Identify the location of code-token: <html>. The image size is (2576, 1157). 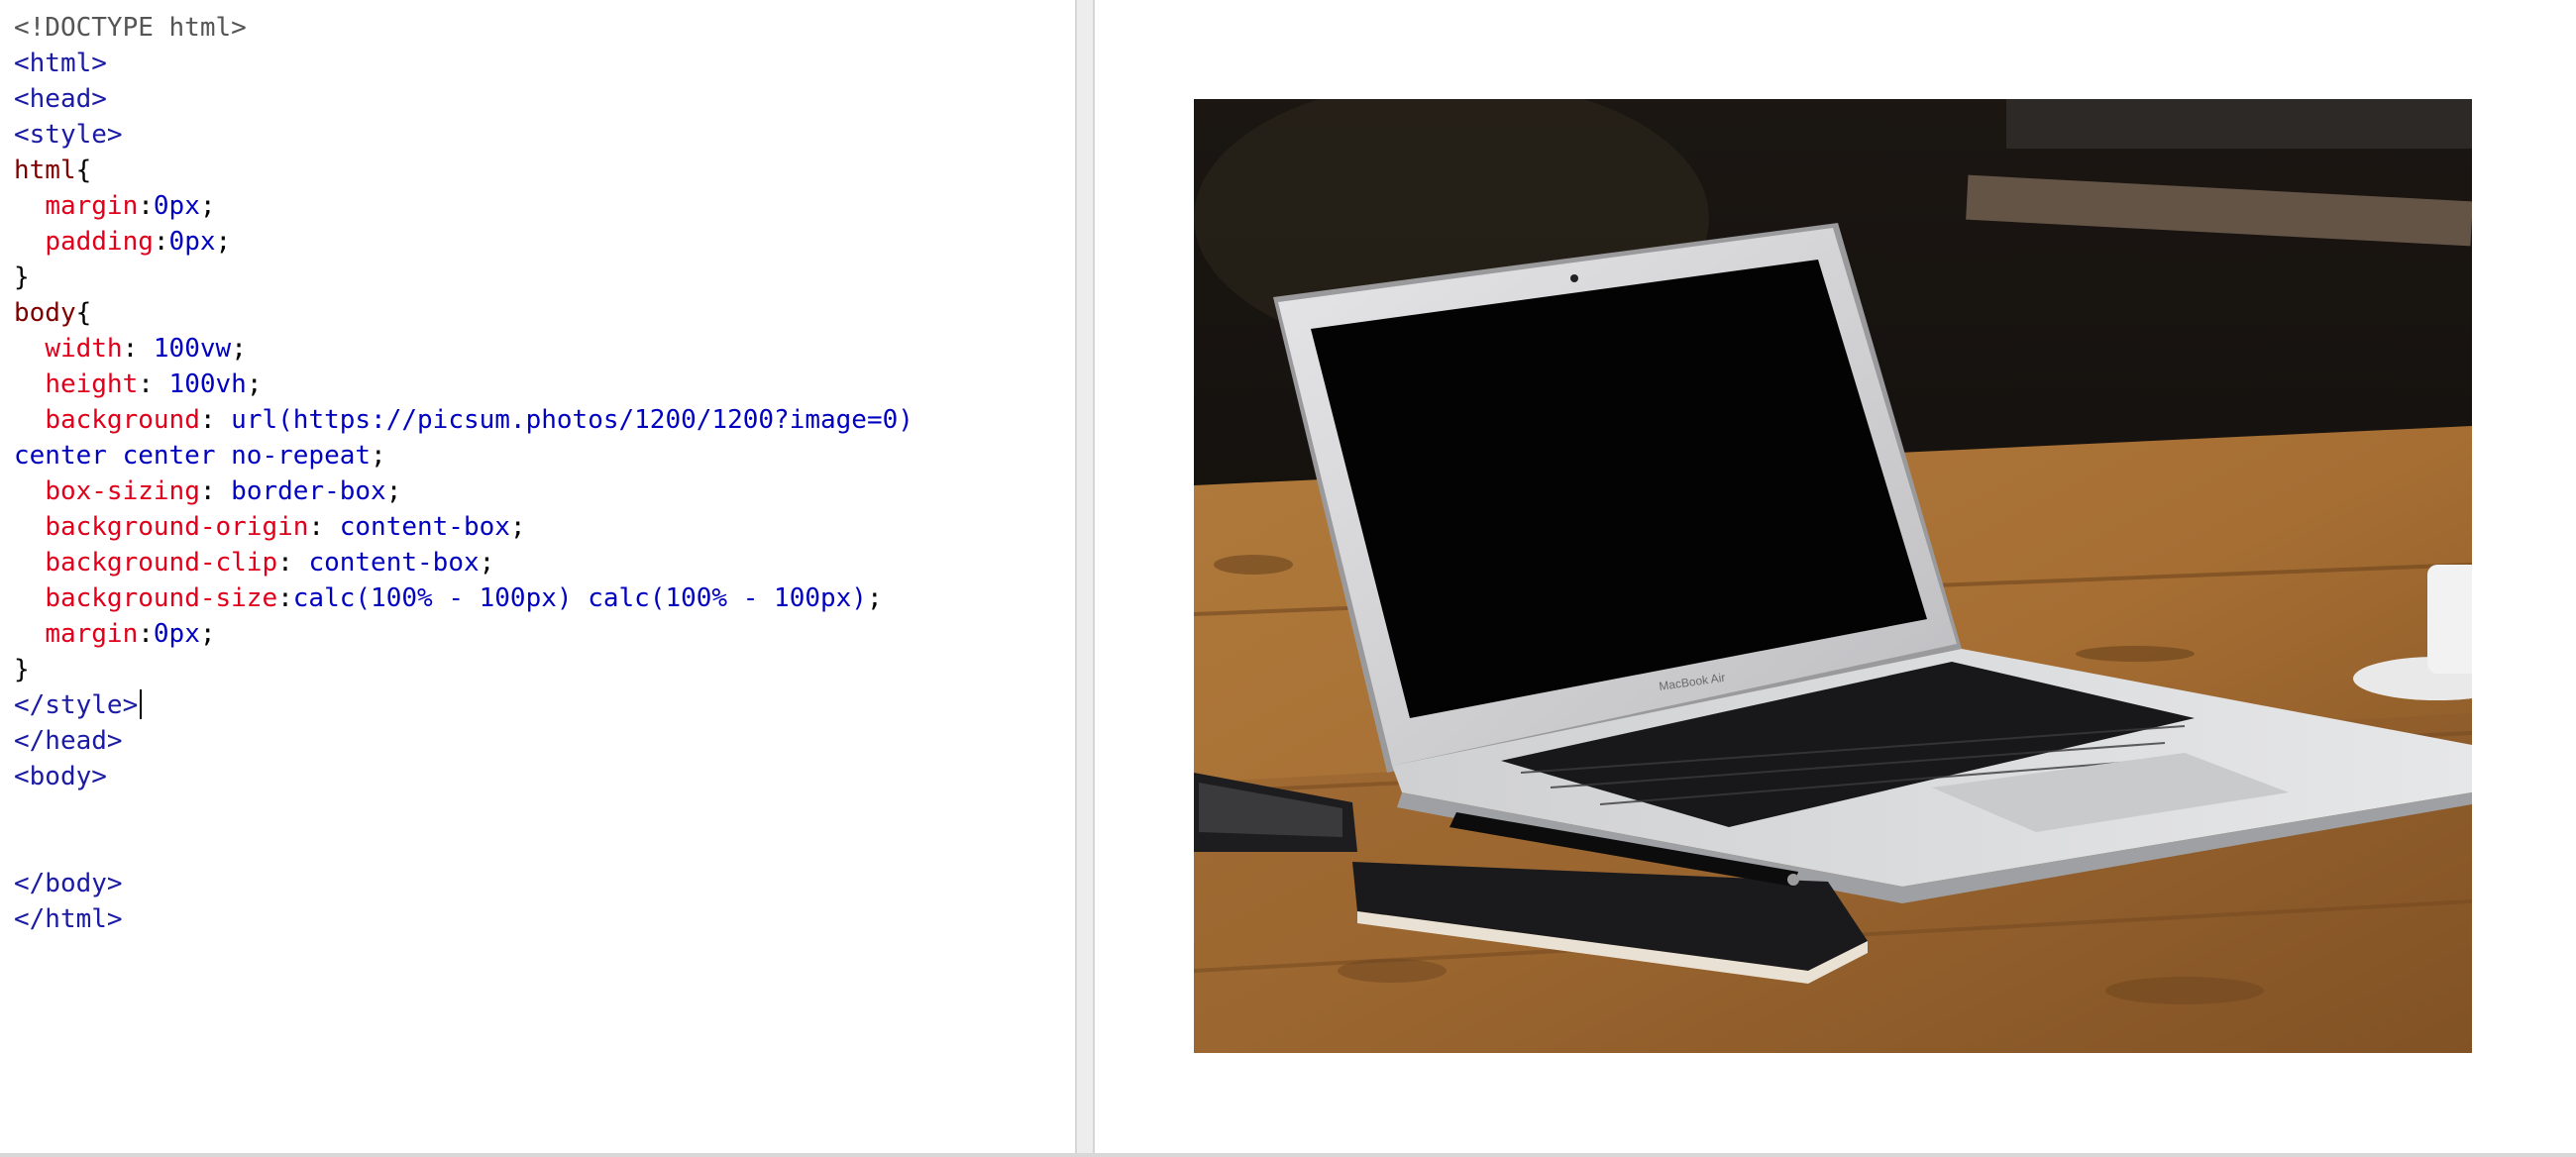
(61, 64).